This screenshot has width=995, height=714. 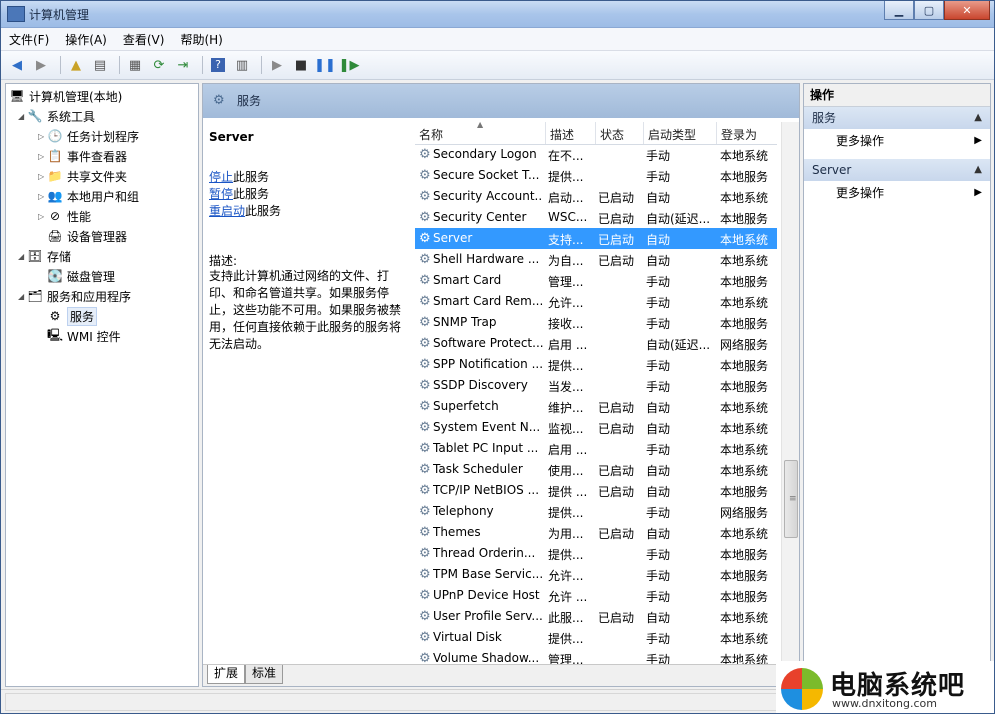 I want to click on table-row: ⚙ Security Account... 启动... 已启动 自动 本地系统, so click(x=596, y=196).